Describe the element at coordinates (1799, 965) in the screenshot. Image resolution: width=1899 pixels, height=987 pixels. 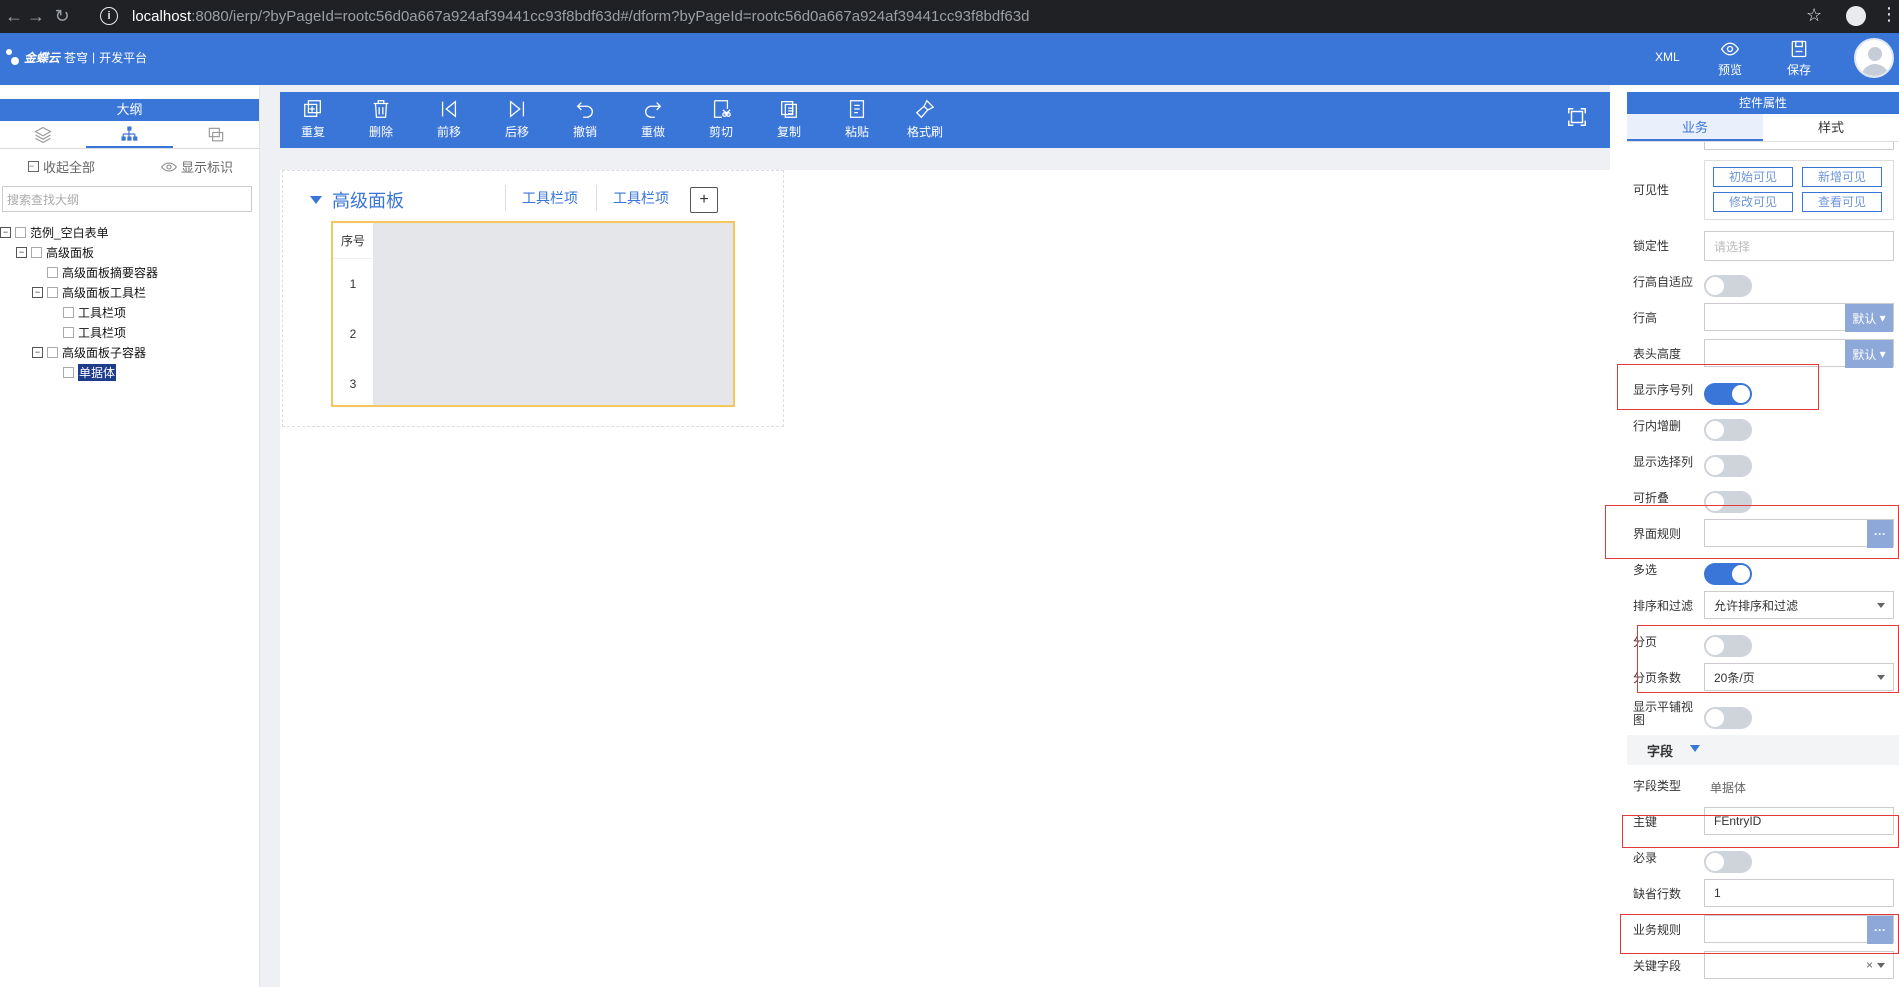
I see `key-field-select: ×` at that location.